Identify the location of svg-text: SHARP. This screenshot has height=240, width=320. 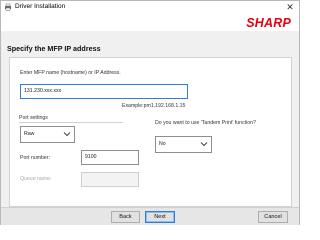
(268, 22).